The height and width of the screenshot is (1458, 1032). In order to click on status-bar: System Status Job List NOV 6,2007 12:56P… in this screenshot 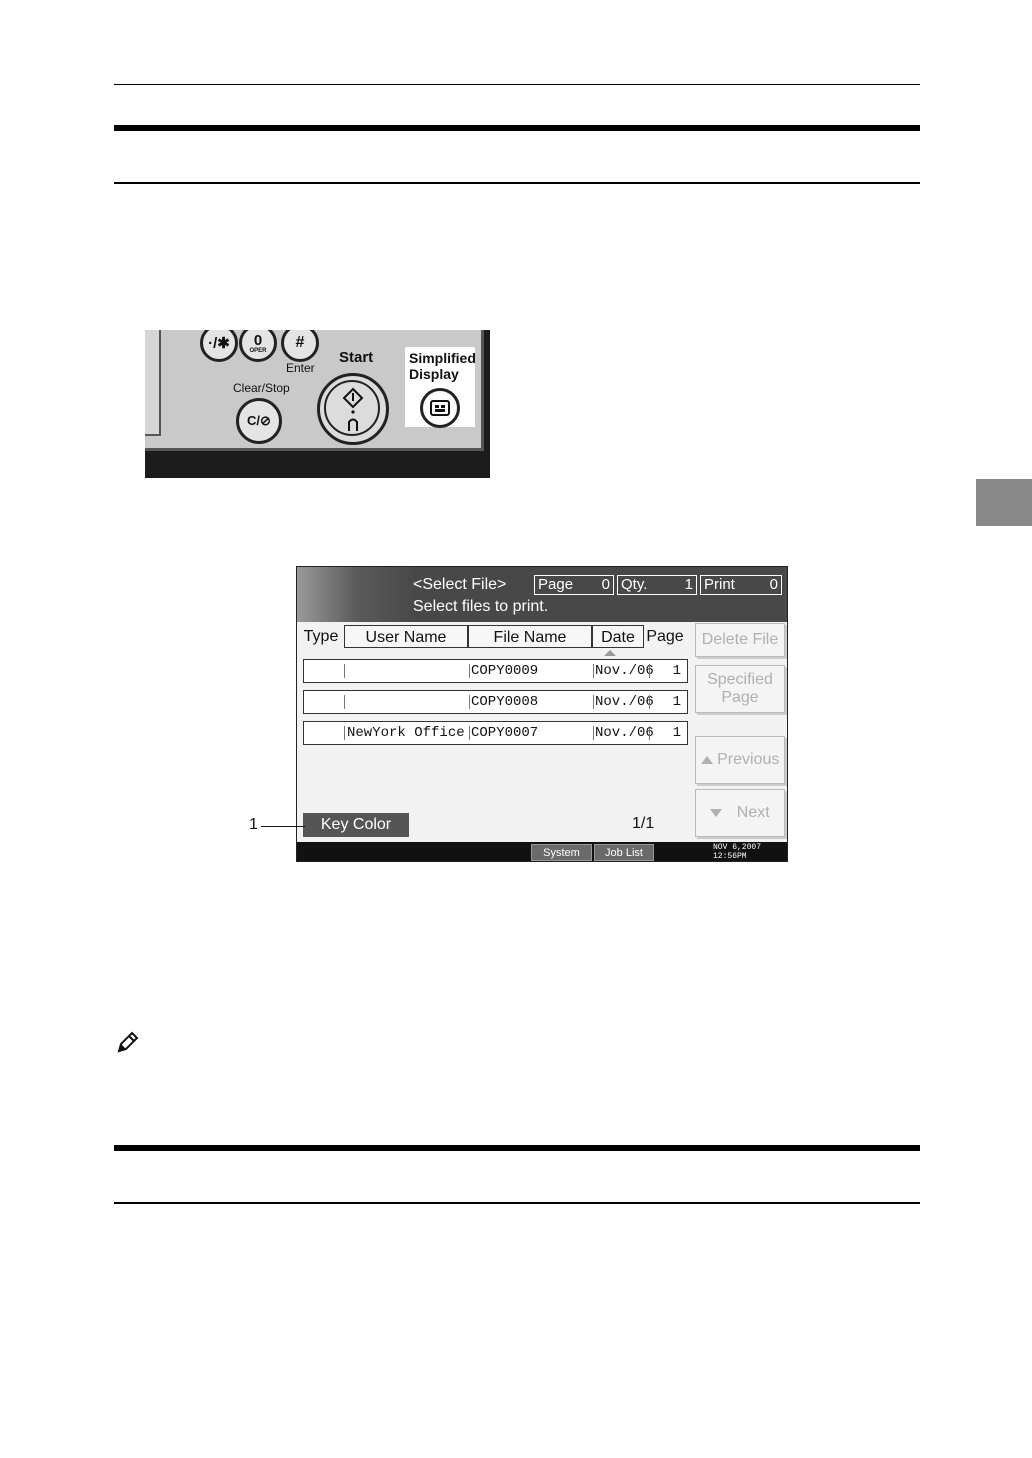, I will do `click(542, 851)`.